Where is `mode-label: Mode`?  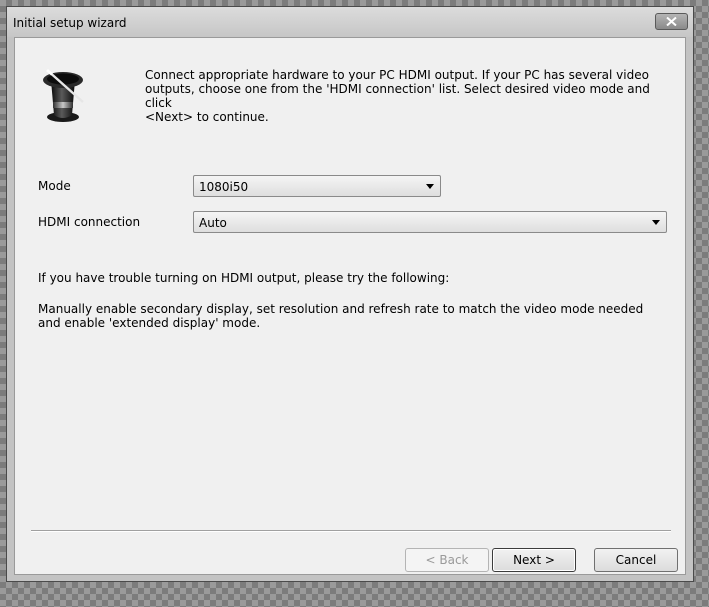
mode-label: Mode is located at coordinates (54, 186).